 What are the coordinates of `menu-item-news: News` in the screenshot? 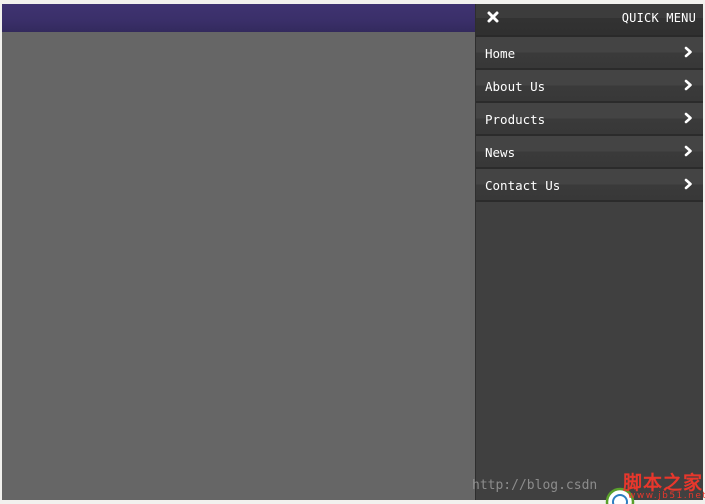 It's located at (589, 152).